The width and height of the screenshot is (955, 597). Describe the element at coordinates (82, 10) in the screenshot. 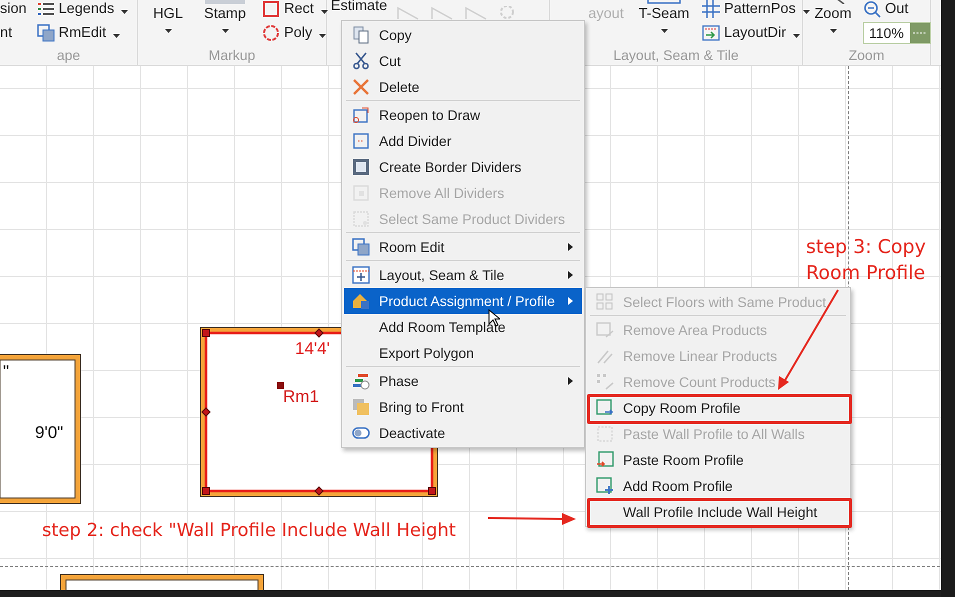

I see `ribbon-button: Legends` at that location.